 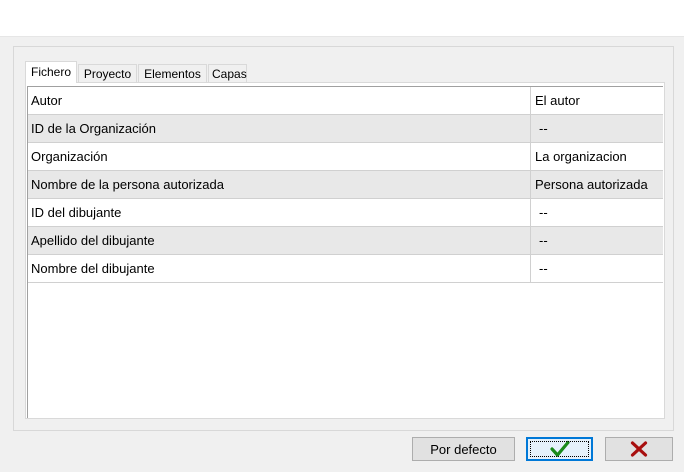 I want to click on table-row: Nombre del dibujante --, so click(x=345, y=269).